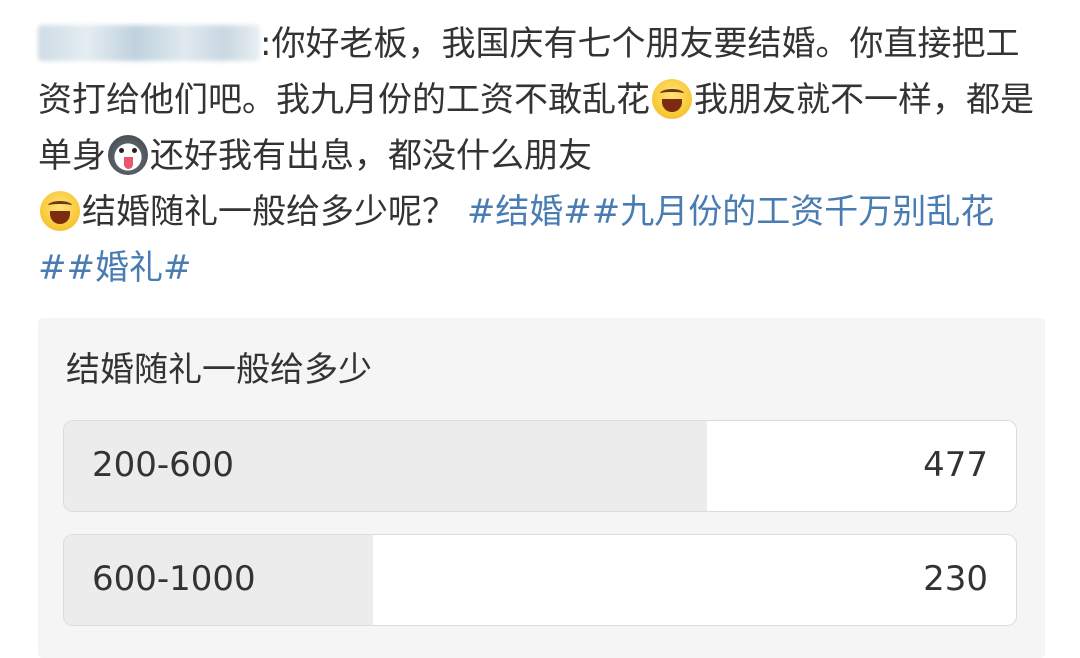  What do you see at coordinates (955, 579) in the screenshot?
I see `poll-option-count: 230` at bounding box center [955, 579].